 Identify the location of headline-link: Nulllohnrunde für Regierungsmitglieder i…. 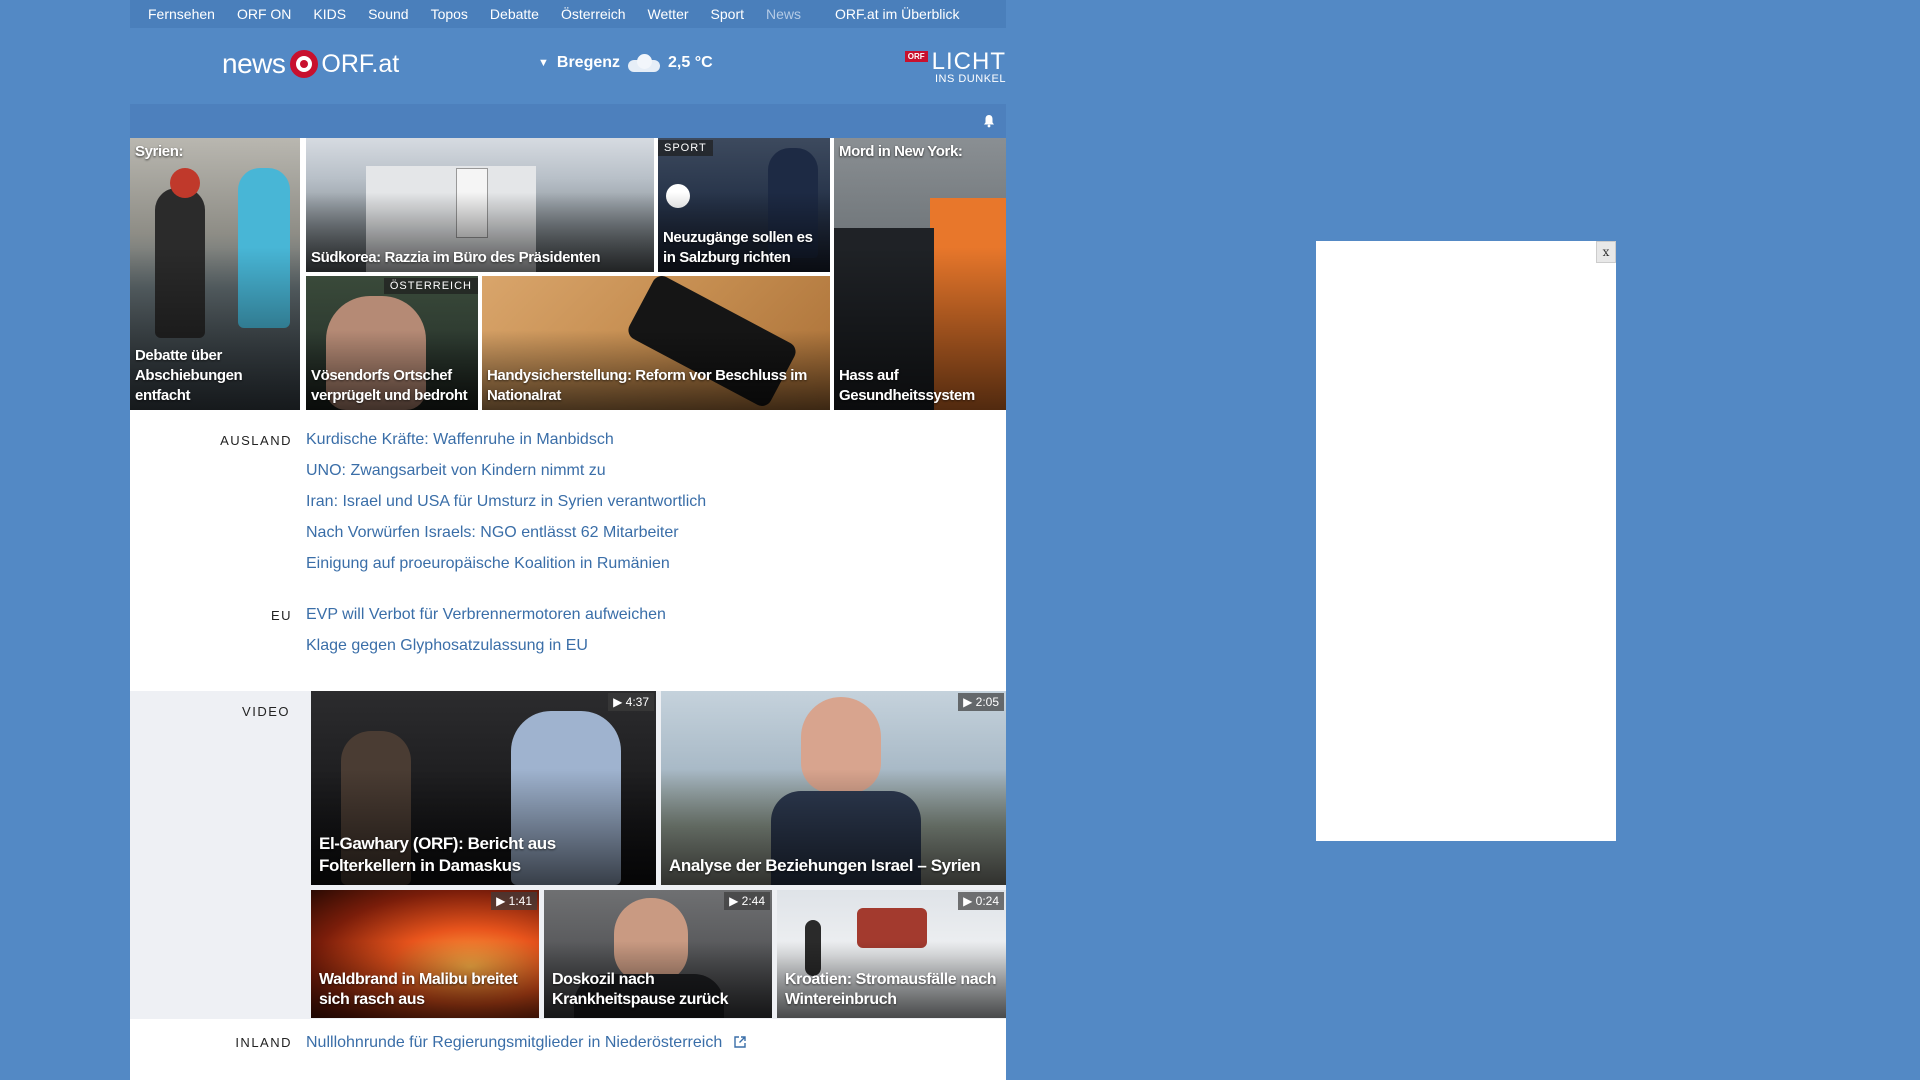
(526, 1043).